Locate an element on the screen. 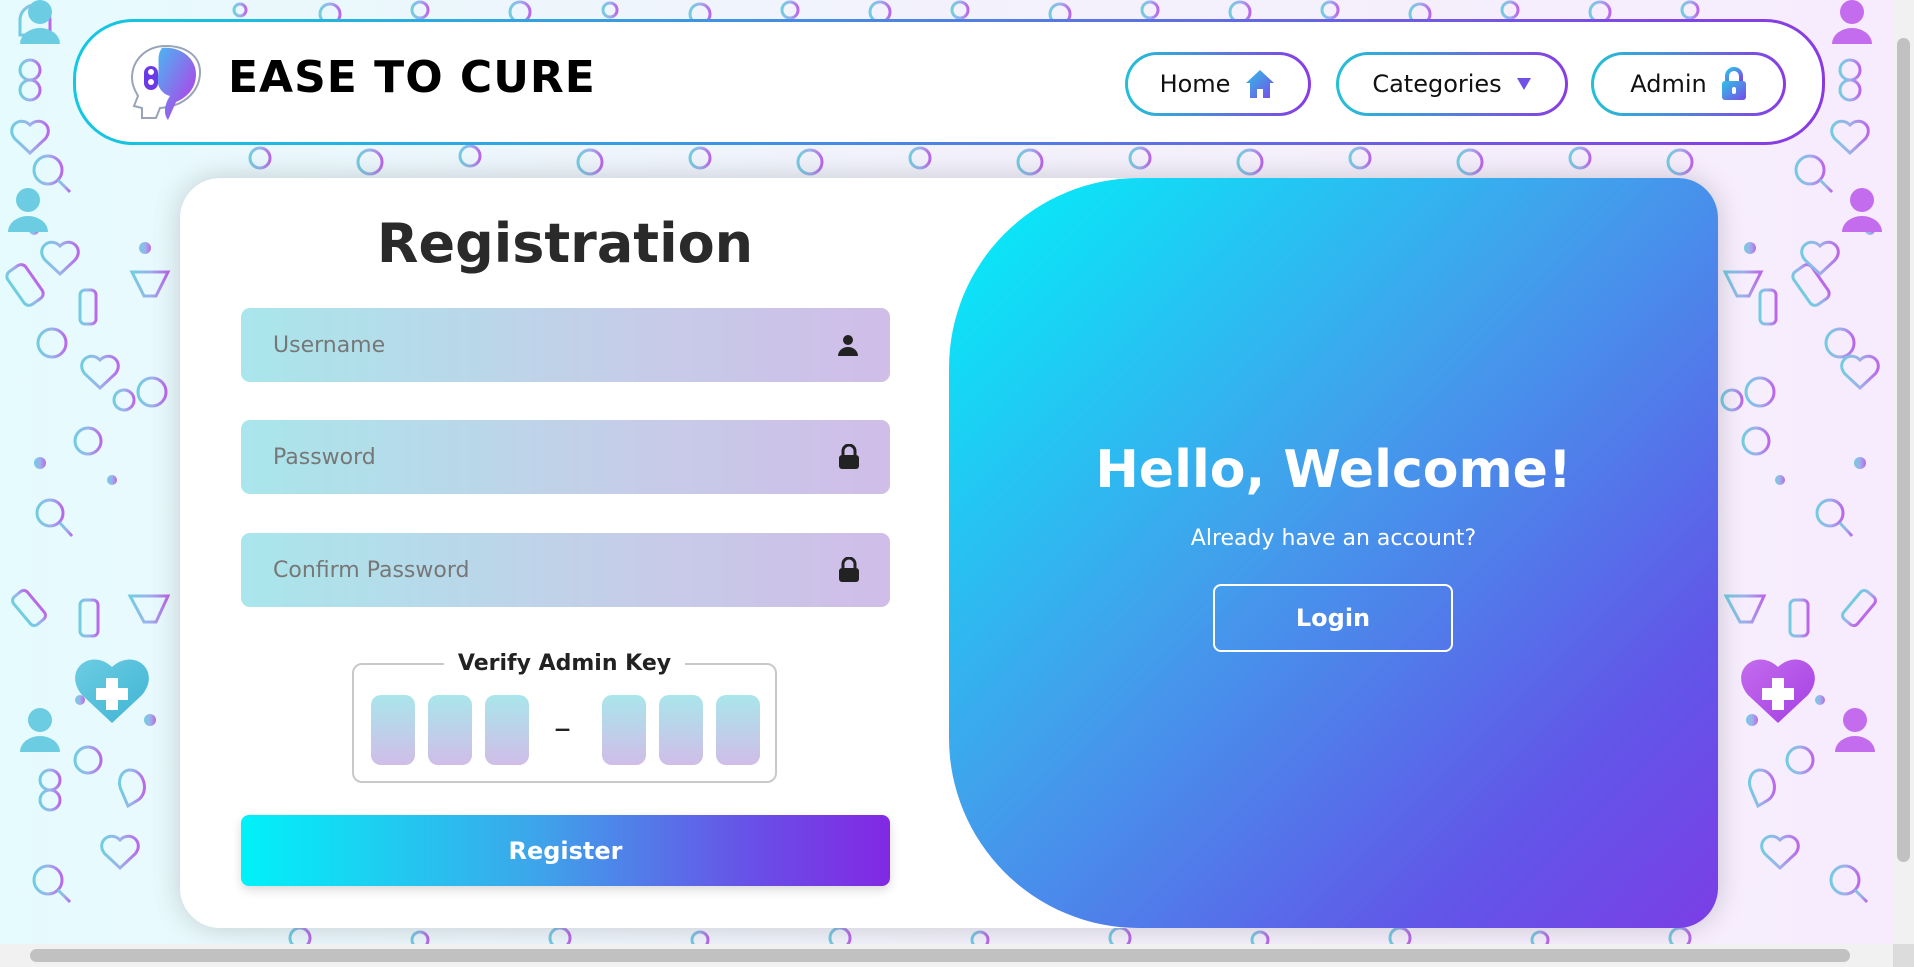 Image resolution: width=1914 pixels, height=967 pixels. username-field is located at coordinates (565, 345).